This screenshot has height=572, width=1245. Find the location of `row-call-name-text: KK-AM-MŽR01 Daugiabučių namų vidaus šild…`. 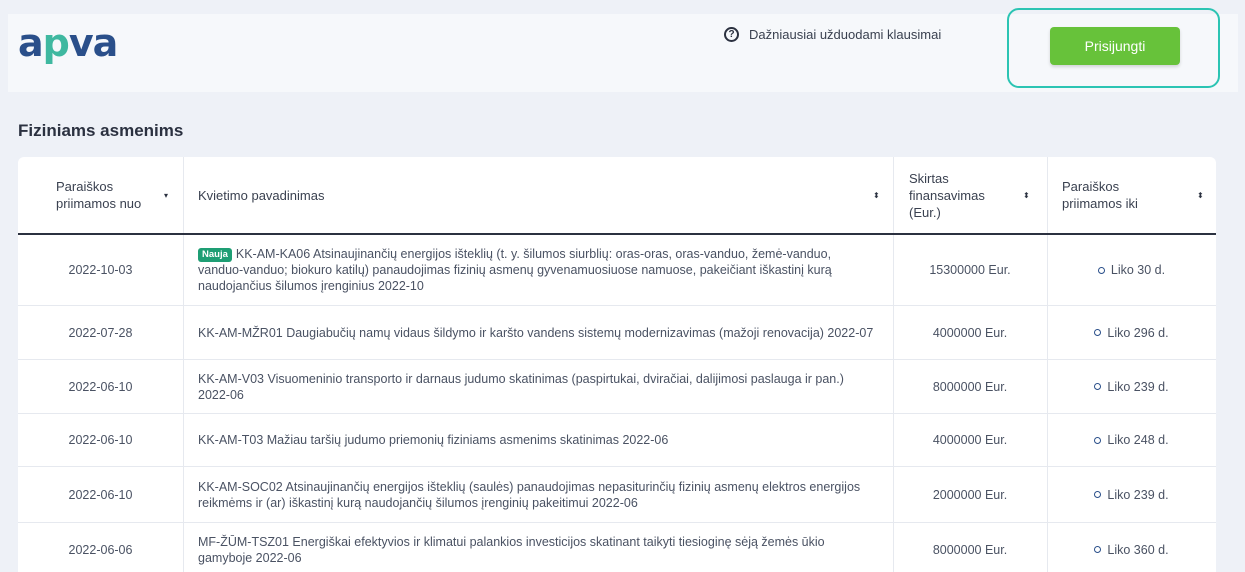

row-call-name-text: KK-AM-MŽR01 Daugiabučių namų vidaus šild… is located at coordinates (536, 332).